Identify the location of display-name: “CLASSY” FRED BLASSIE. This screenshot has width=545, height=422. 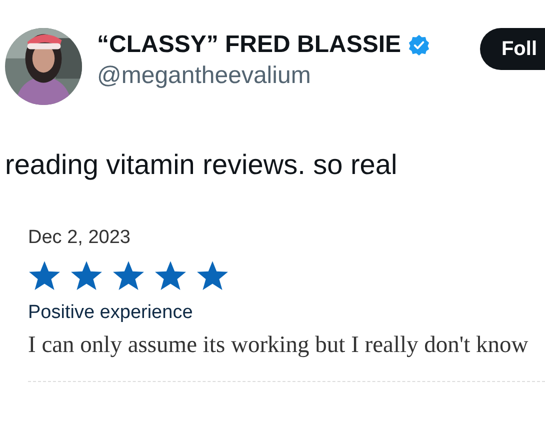
(249, 45).